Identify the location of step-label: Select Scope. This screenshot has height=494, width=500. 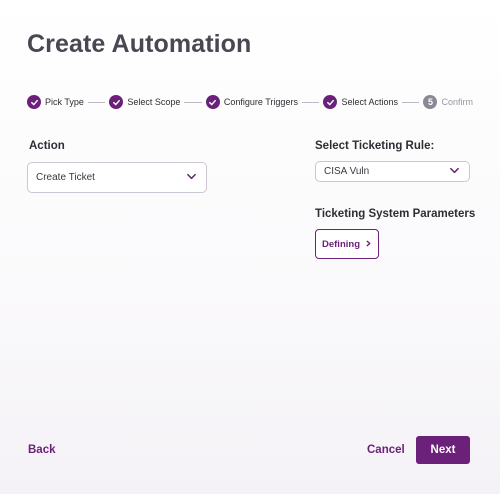
(154, 102).